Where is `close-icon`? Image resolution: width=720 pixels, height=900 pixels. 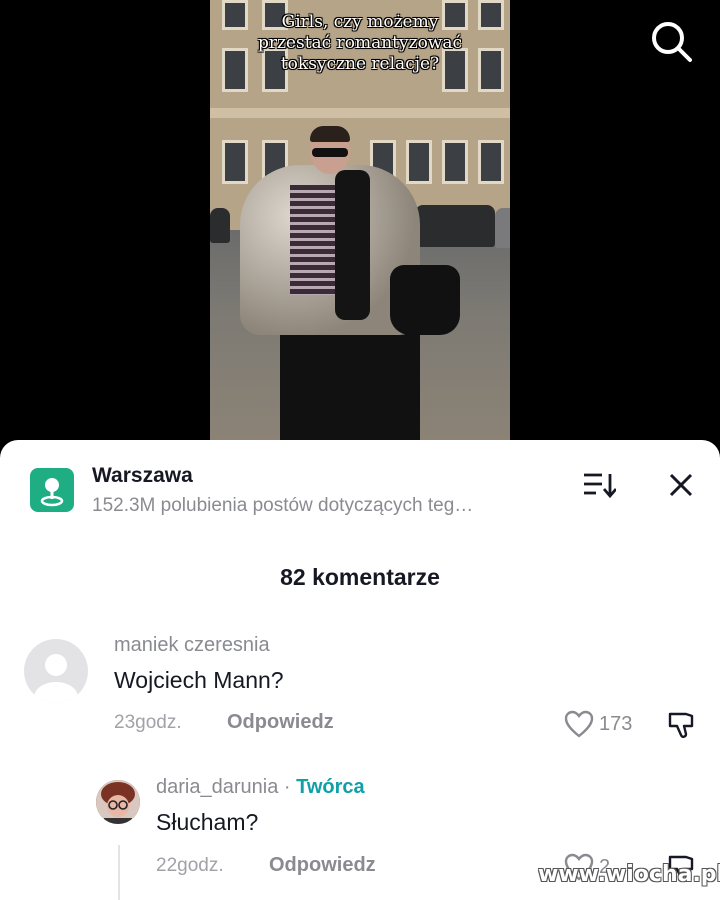 close-icon is located at coordinates (681, 485).